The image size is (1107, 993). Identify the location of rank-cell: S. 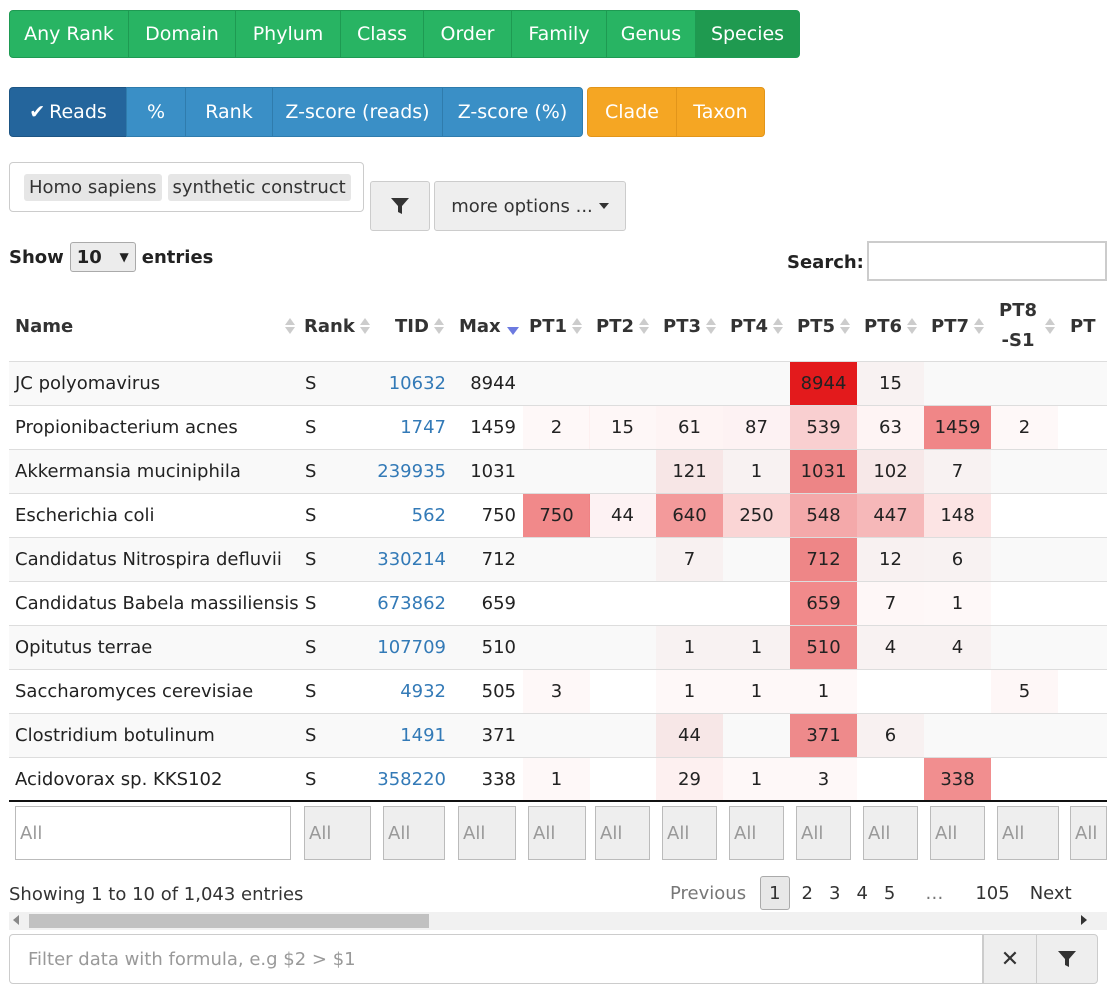
(311, 647).